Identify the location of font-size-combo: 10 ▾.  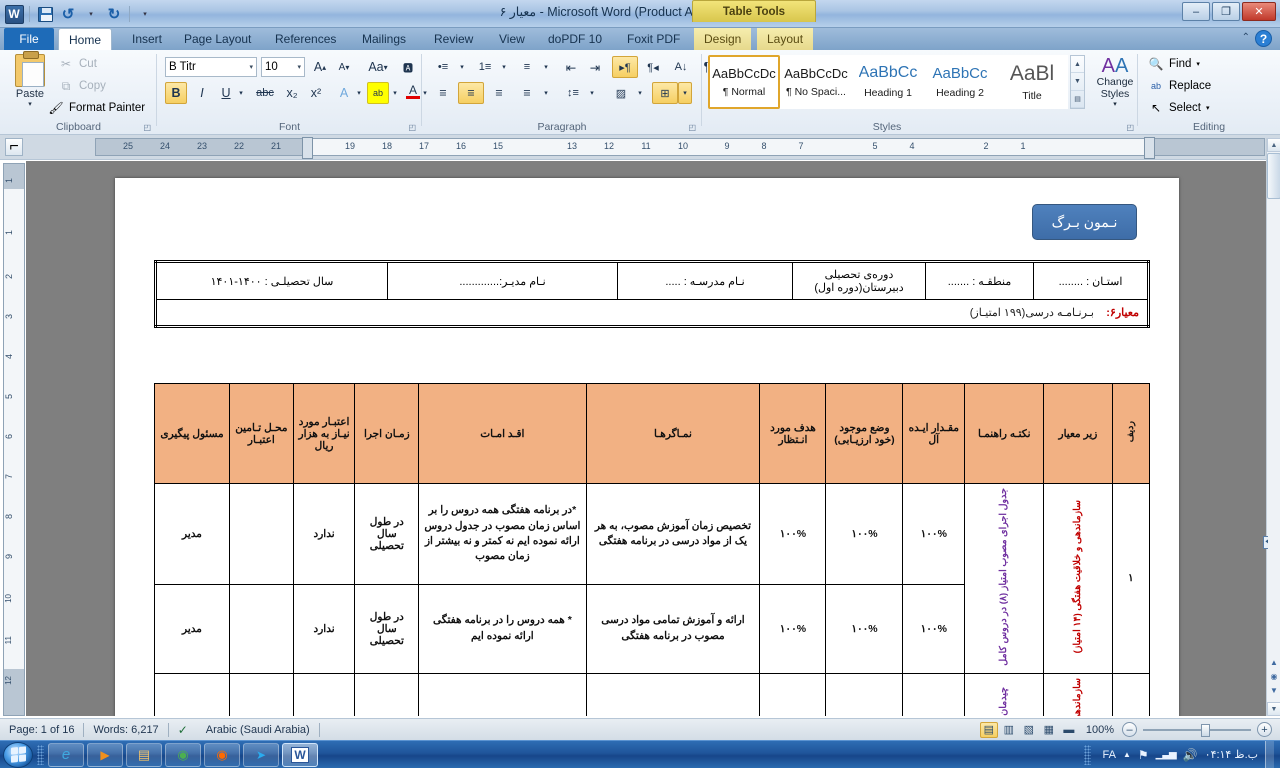
(283, 67).